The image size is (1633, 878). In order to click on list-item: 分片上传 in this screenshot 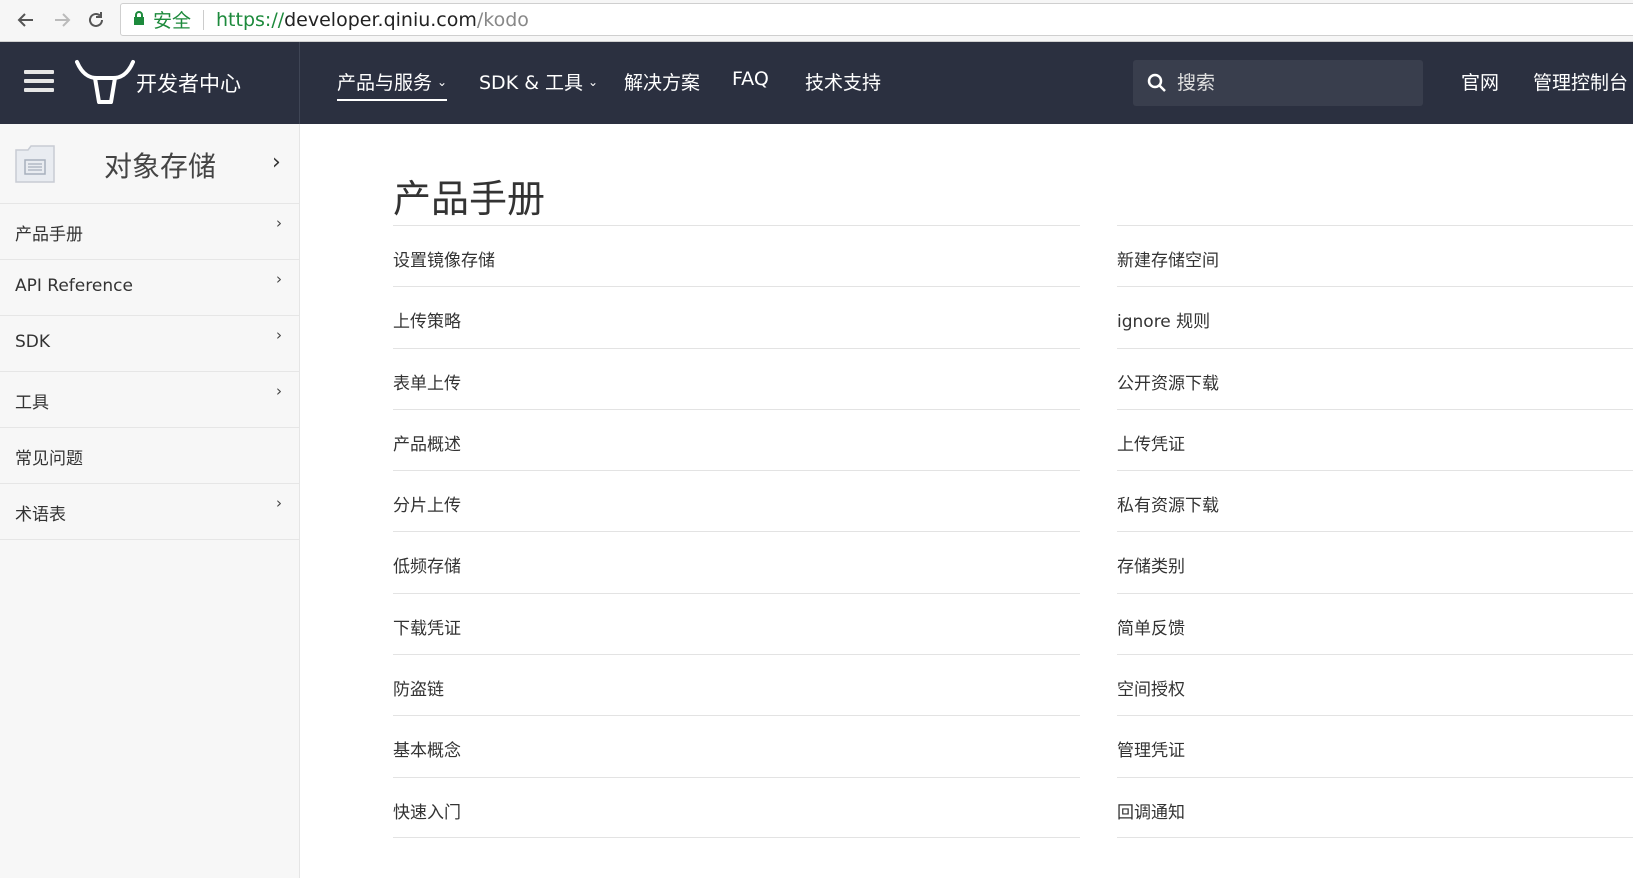, I will do `click(736, 500)`.